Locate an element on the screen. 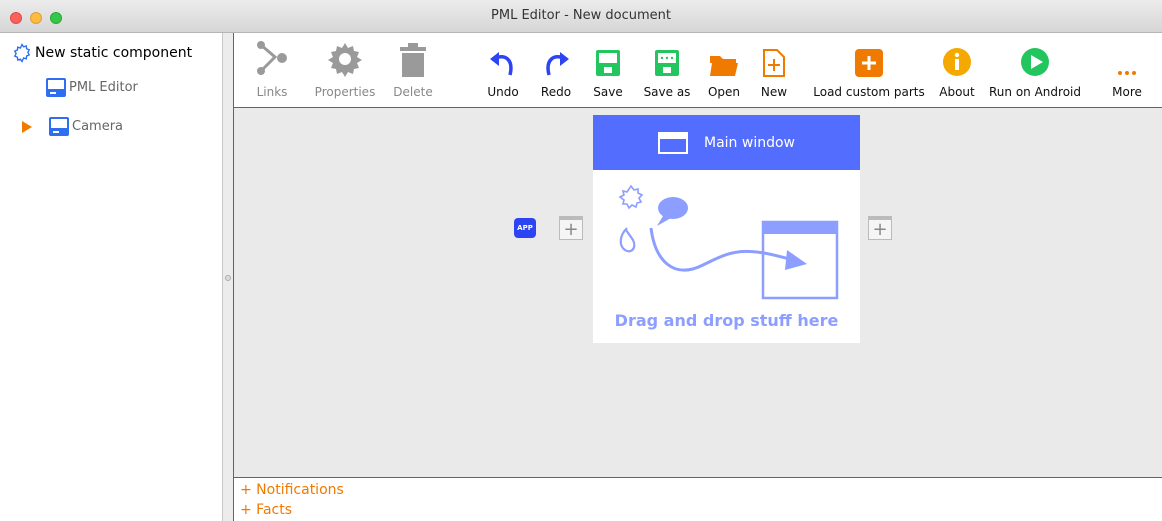  more-button: More is located at coordinates (1127, 70).